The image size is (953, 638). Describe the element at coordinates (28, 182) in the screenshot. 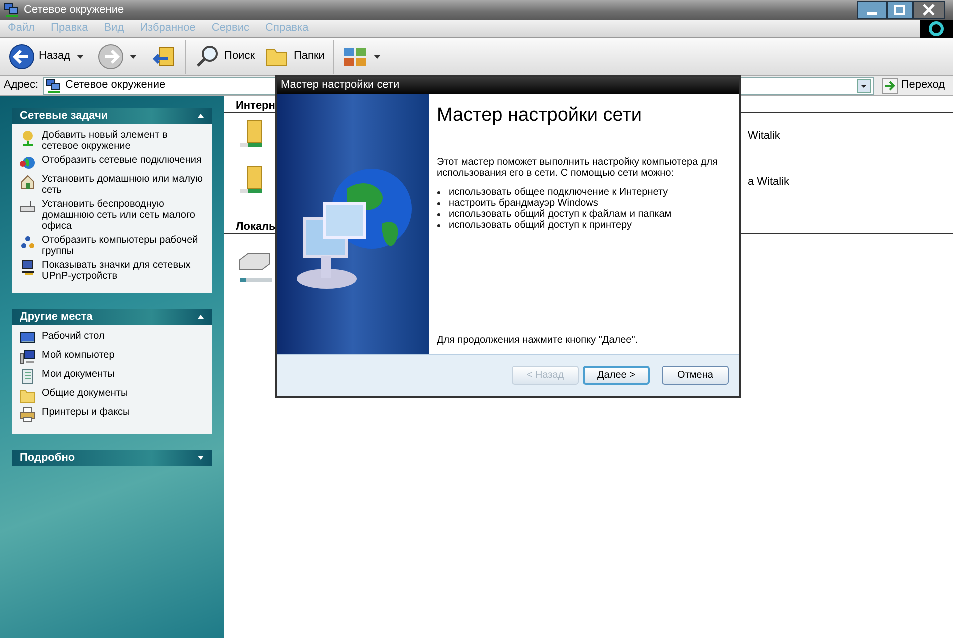

I see `house-icon` at that location.